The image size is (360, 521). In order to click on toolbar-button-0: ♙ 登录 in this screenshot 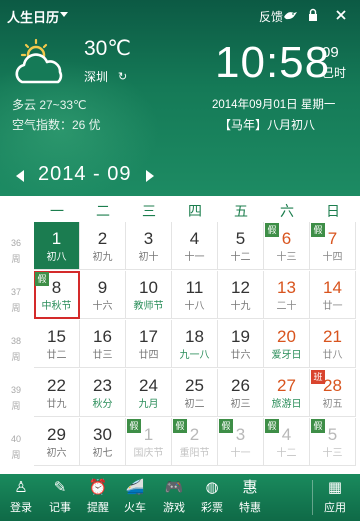, I will do `click(21, 497)`.